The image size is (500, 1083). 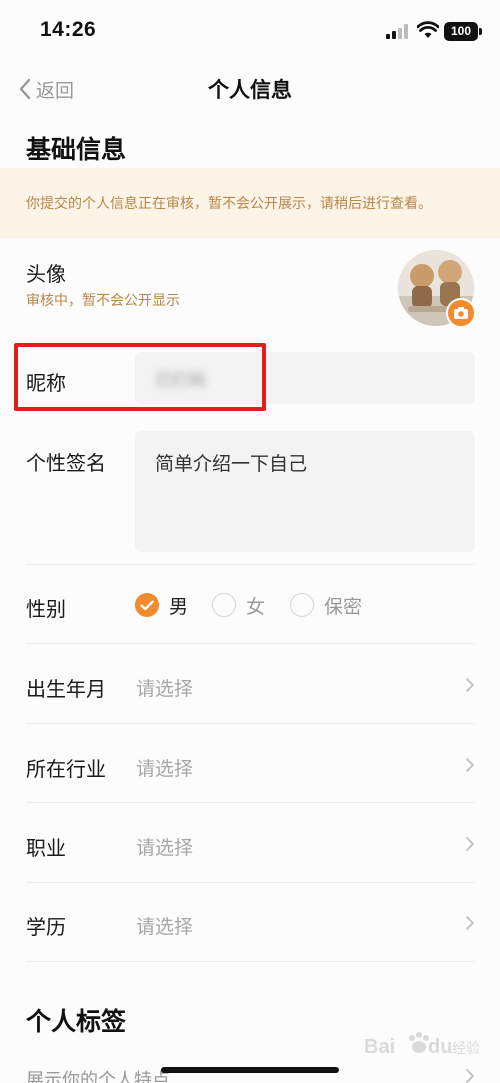 What do you see at coordinates (231, 464) in the screenshot?
I see `bio-placeholder: 简单介绍一下自己` at bounding box center [231, 464].